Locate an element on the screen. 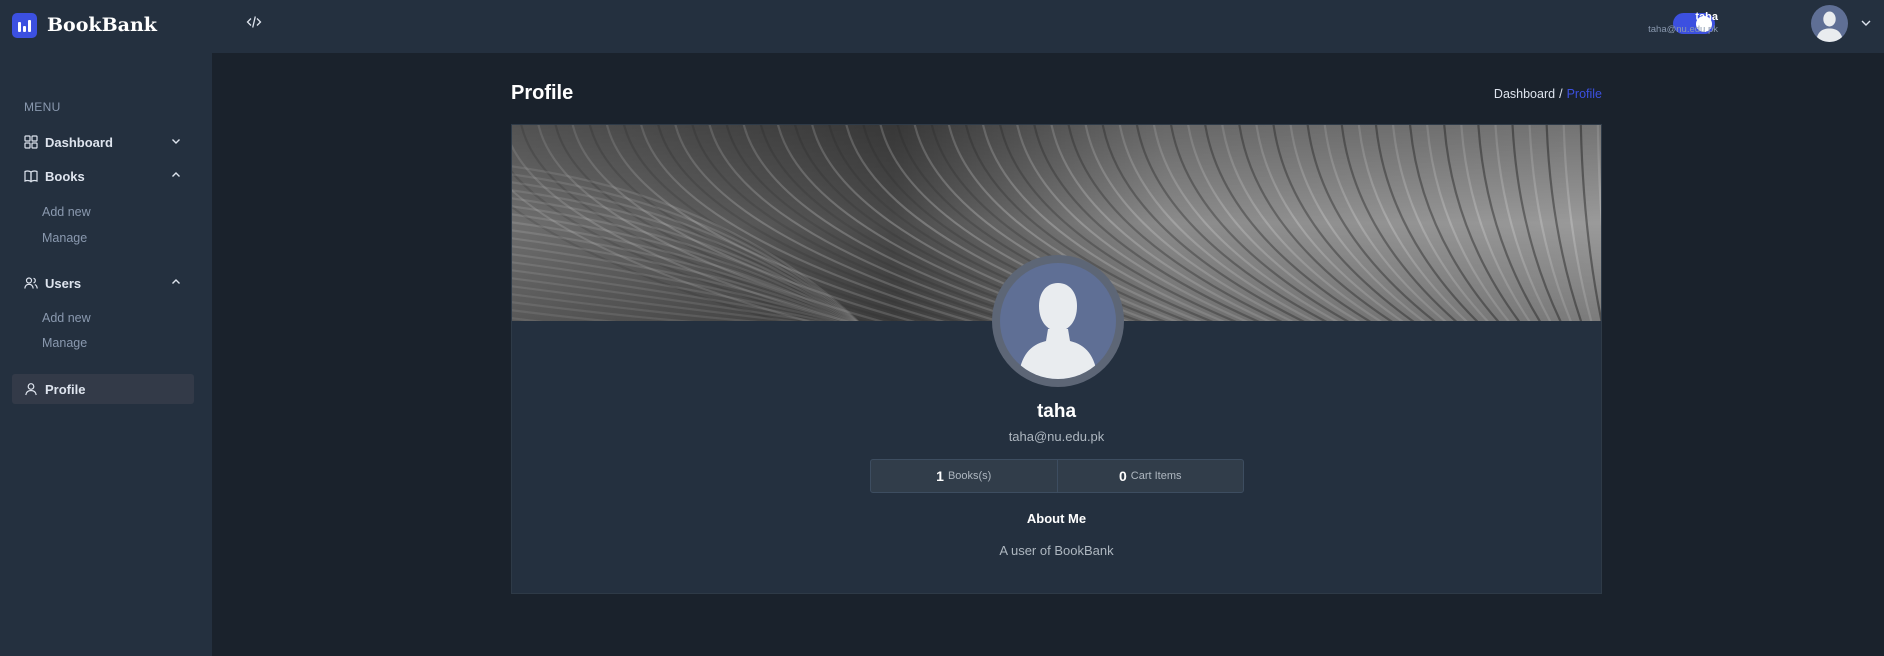 This screenshot has height=656, width=1884. user-icon is located at coordinates (31, 389).